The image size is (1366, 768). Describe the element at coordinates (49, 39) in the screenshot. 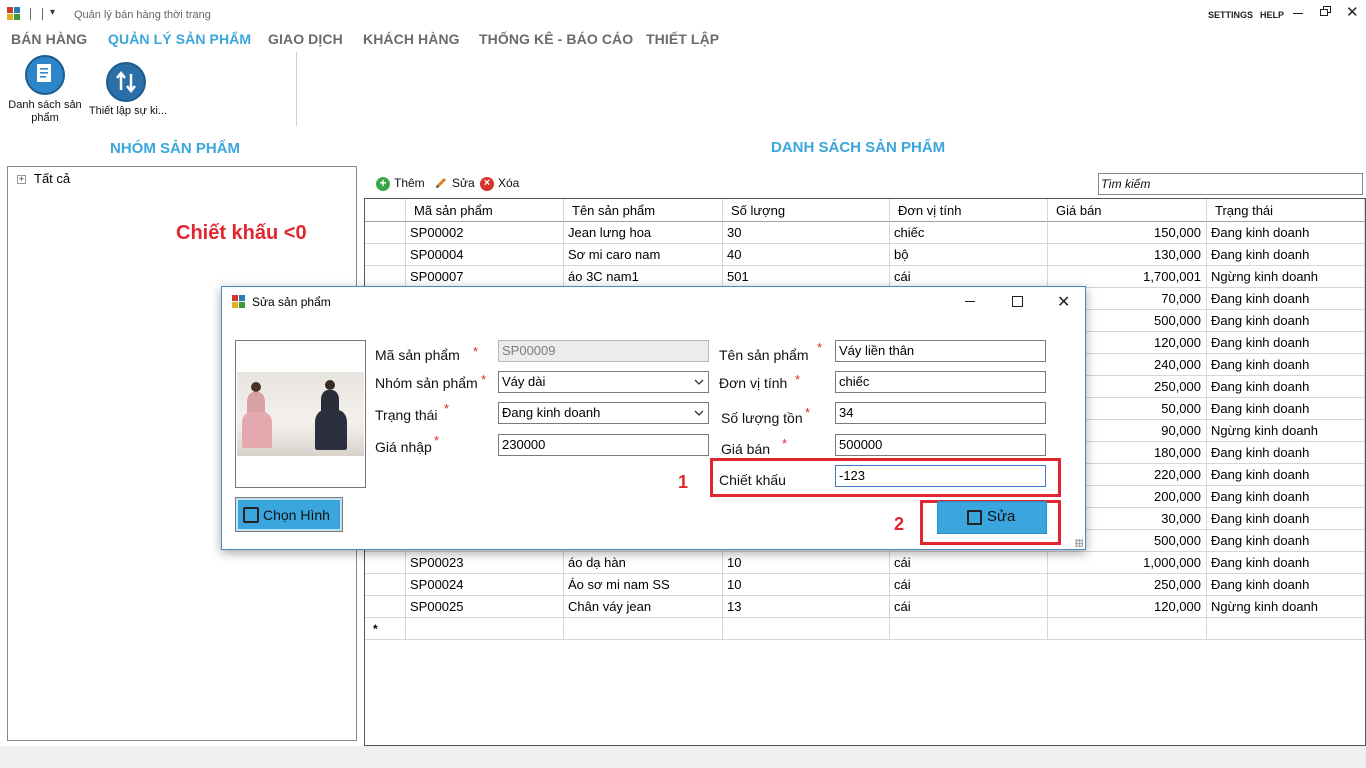

I see `tab-ban-hang: BÁN HÀNG` at that location.